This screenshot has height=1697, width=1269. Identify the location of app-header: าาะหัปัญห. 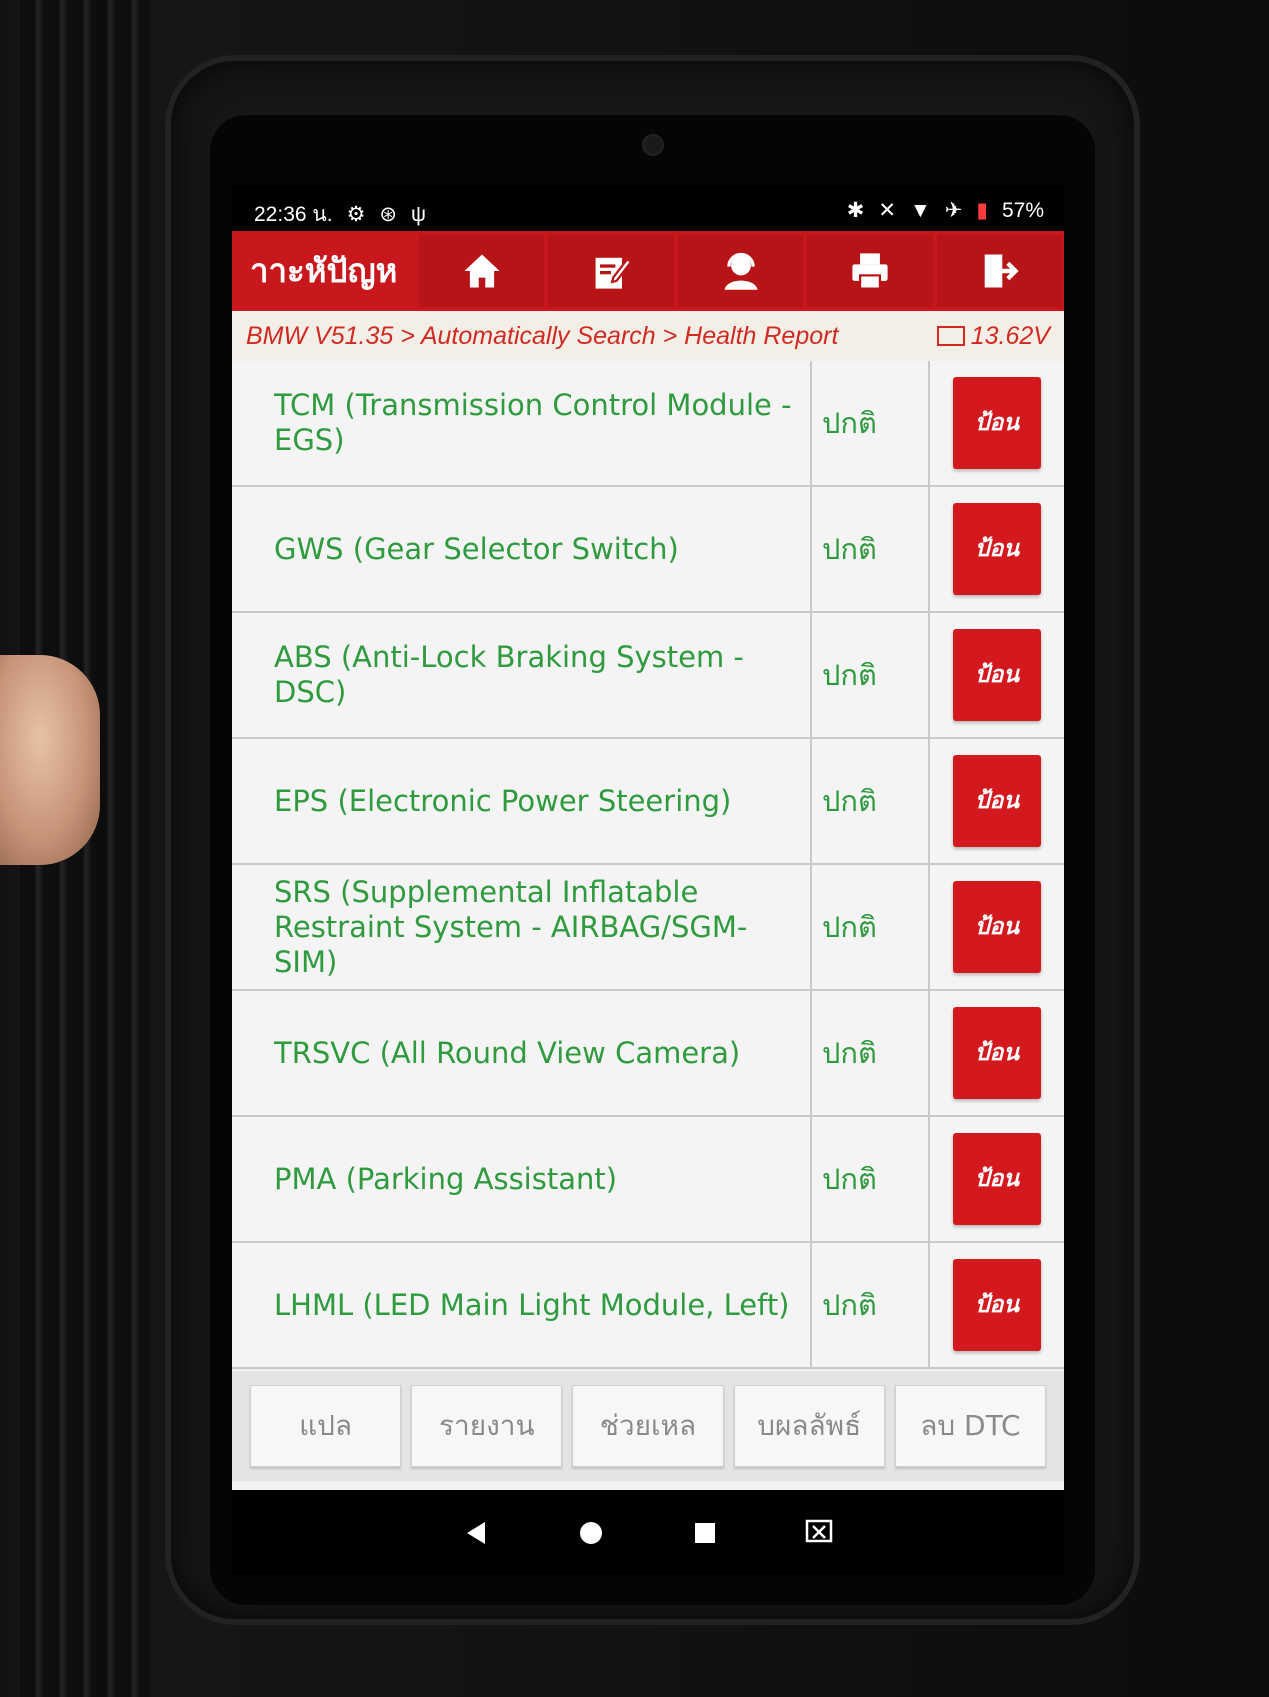
(648, 271).